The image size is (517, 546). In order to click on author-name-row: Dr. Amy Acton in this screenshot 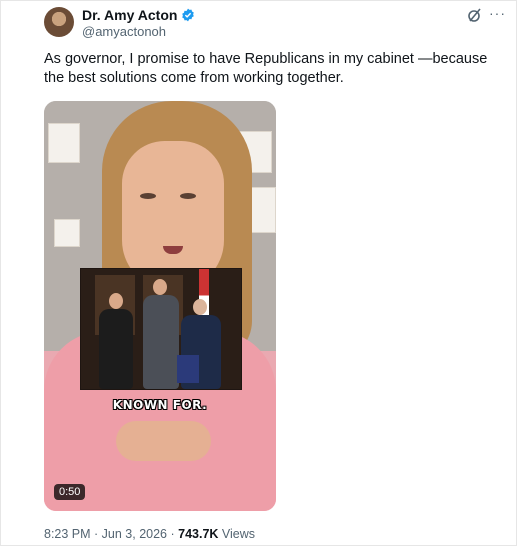, I will do `click(138, 15)`.